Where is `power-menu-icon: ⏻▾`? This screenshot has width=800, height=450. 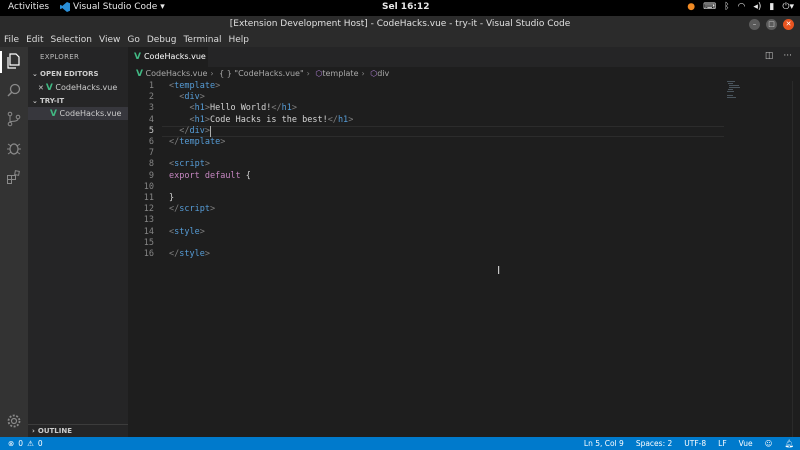
power-menu-icon: ⏻▾ is located at coordinates (788, 7).